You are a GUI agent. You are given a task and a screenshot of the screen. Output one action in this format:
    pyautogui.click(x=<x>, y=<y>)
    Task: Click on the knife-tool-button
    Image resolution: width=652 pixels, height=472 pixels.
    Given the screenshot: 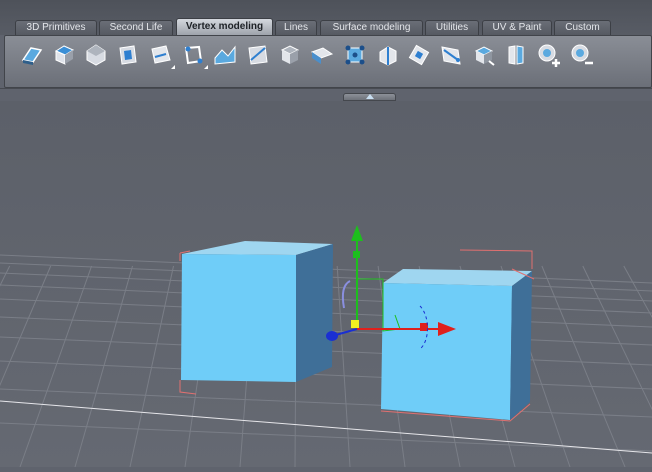 What is the action you would take?
    pyautogui.click(x=419, y=54)
    